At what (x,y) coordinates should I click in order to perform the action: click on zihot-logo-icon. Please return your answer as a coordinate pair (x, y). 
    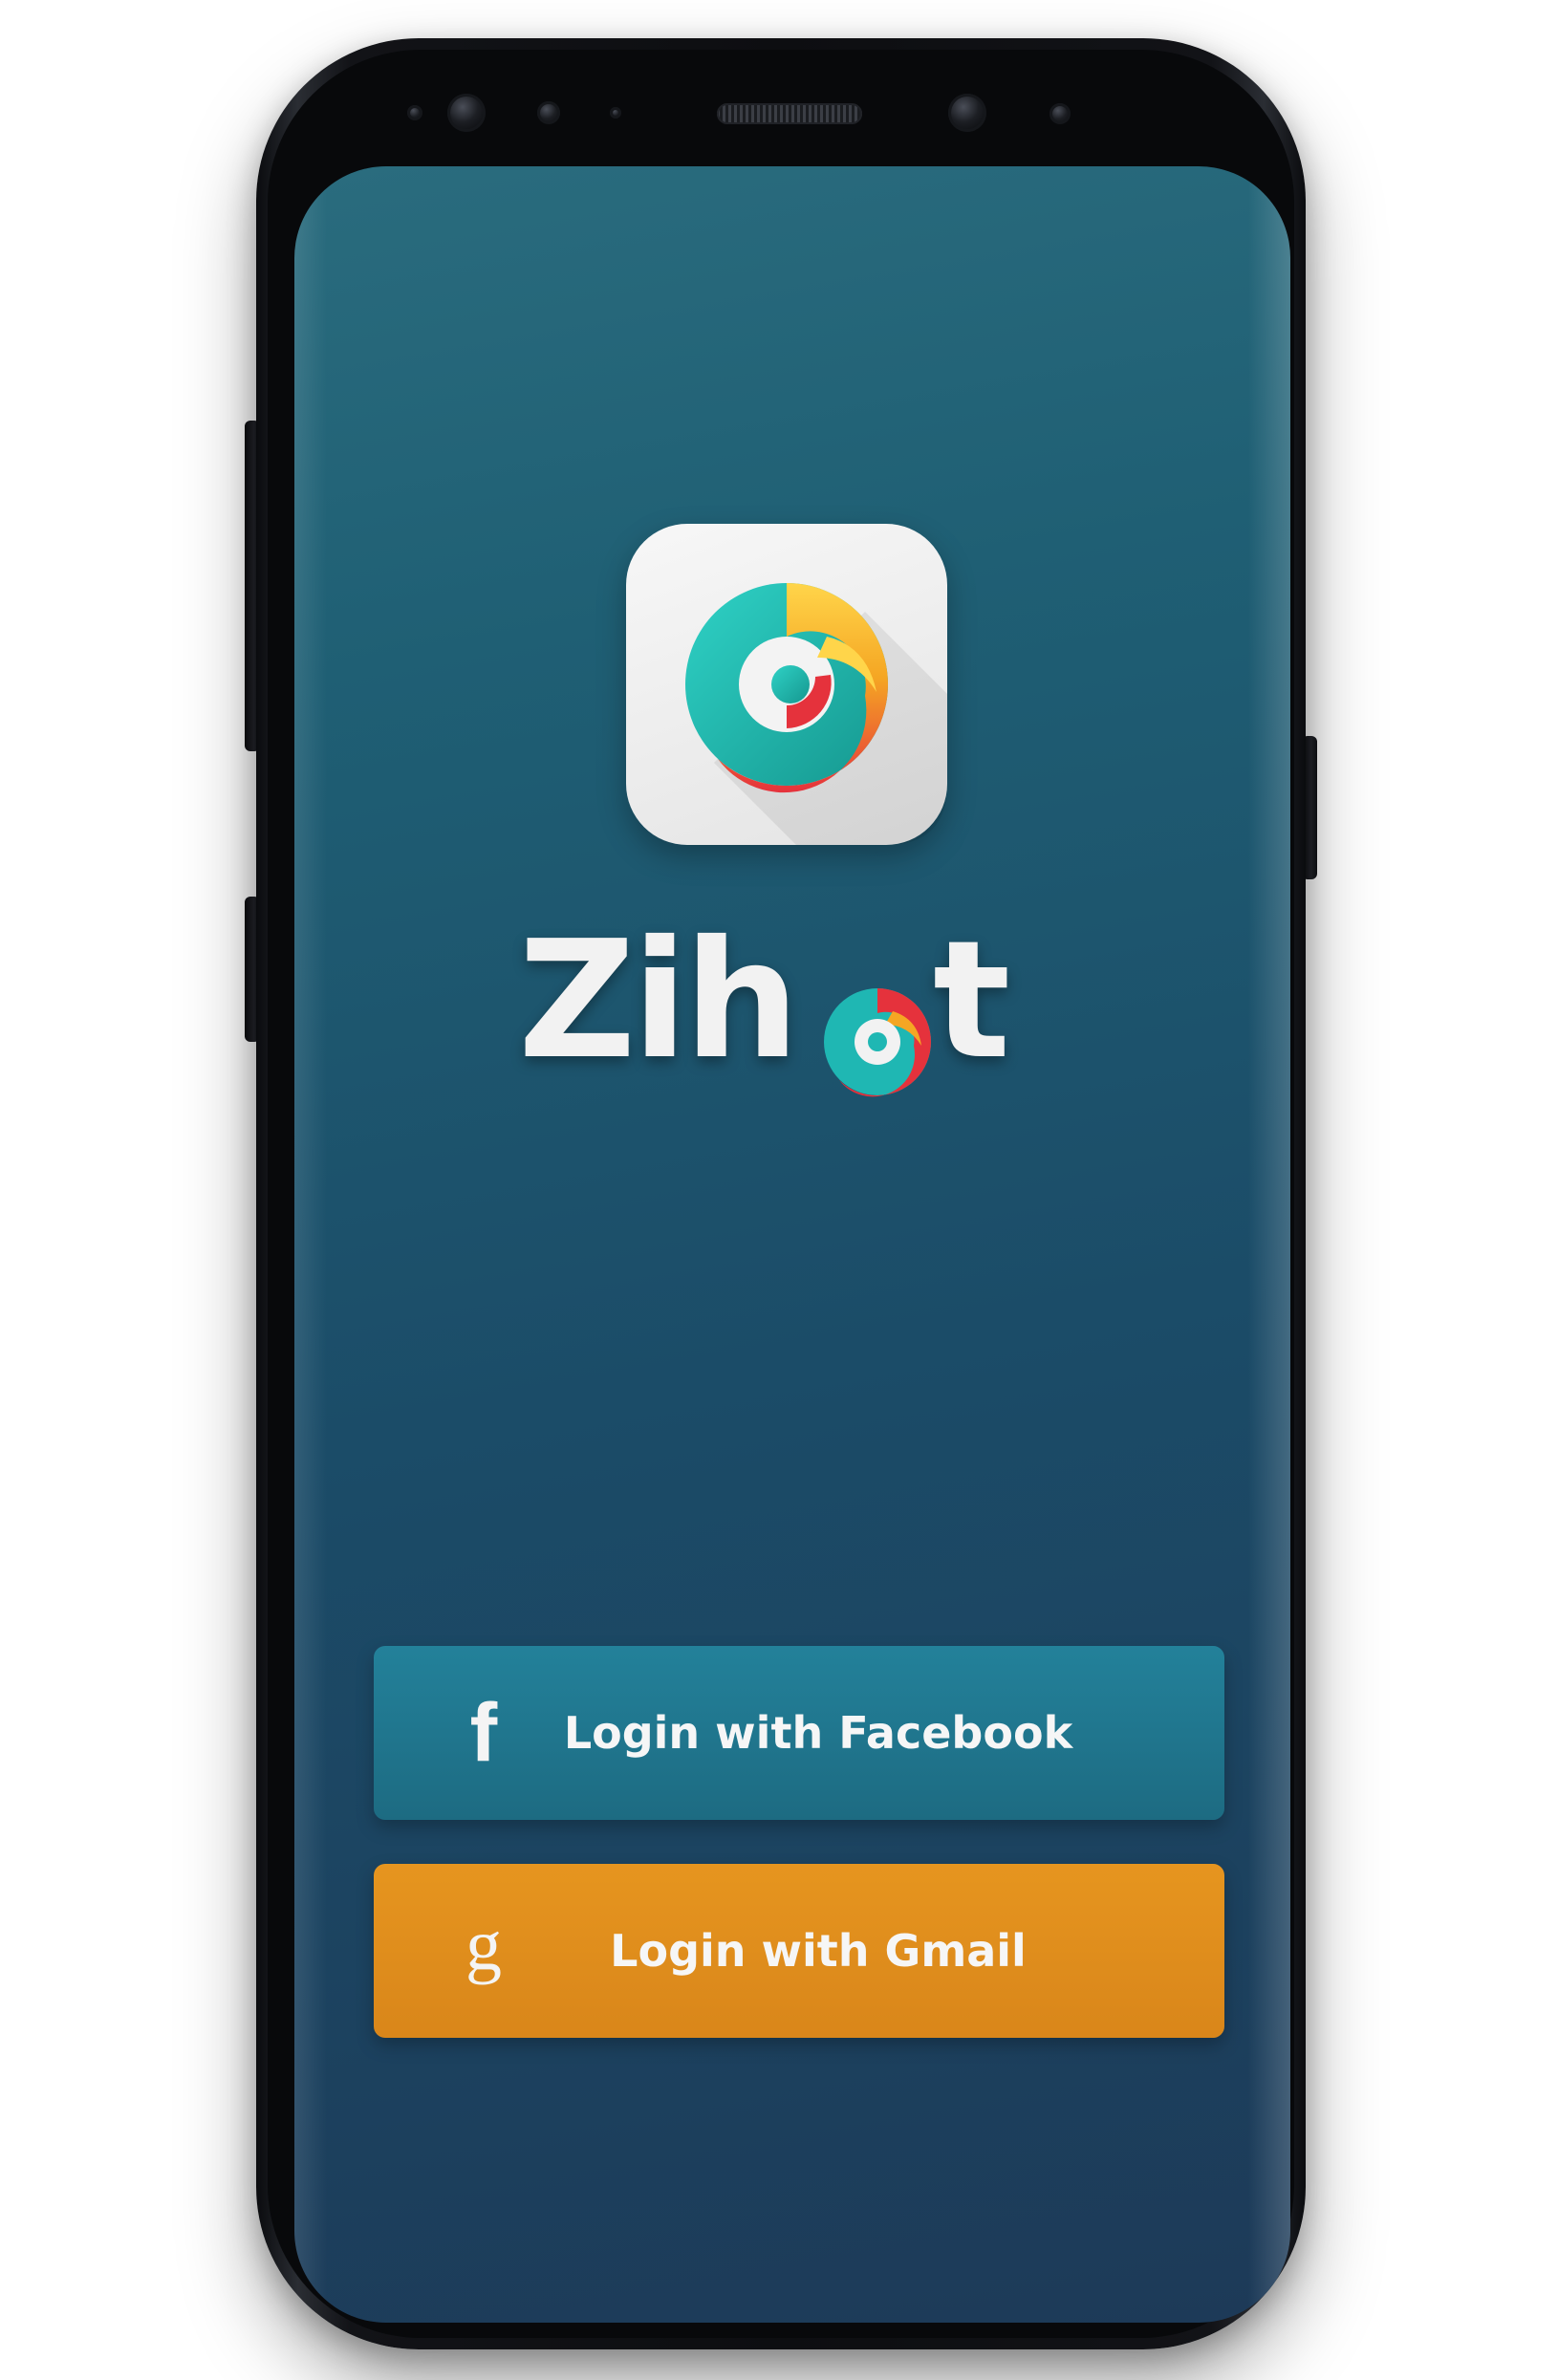
    Looking at the image, I should click on (786, 684).